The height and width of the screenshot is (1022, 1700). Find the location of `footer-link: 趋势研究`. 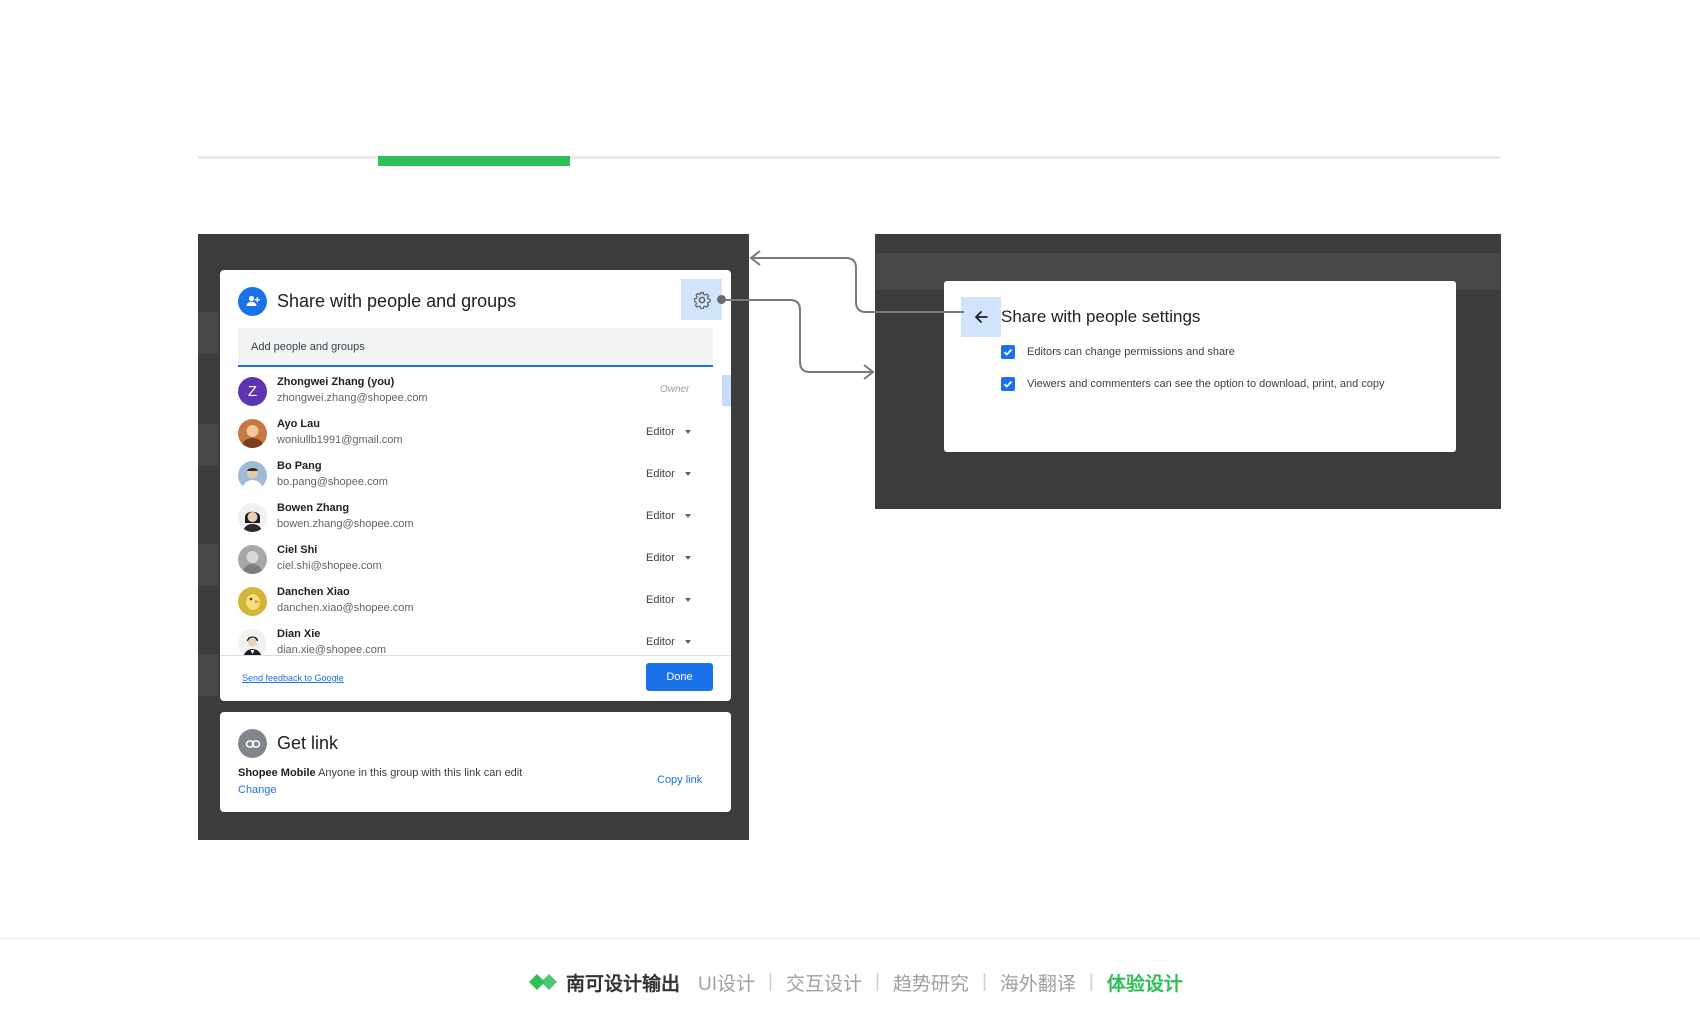

footer-link: 趋势研究 is located at coordinates (931, 982).